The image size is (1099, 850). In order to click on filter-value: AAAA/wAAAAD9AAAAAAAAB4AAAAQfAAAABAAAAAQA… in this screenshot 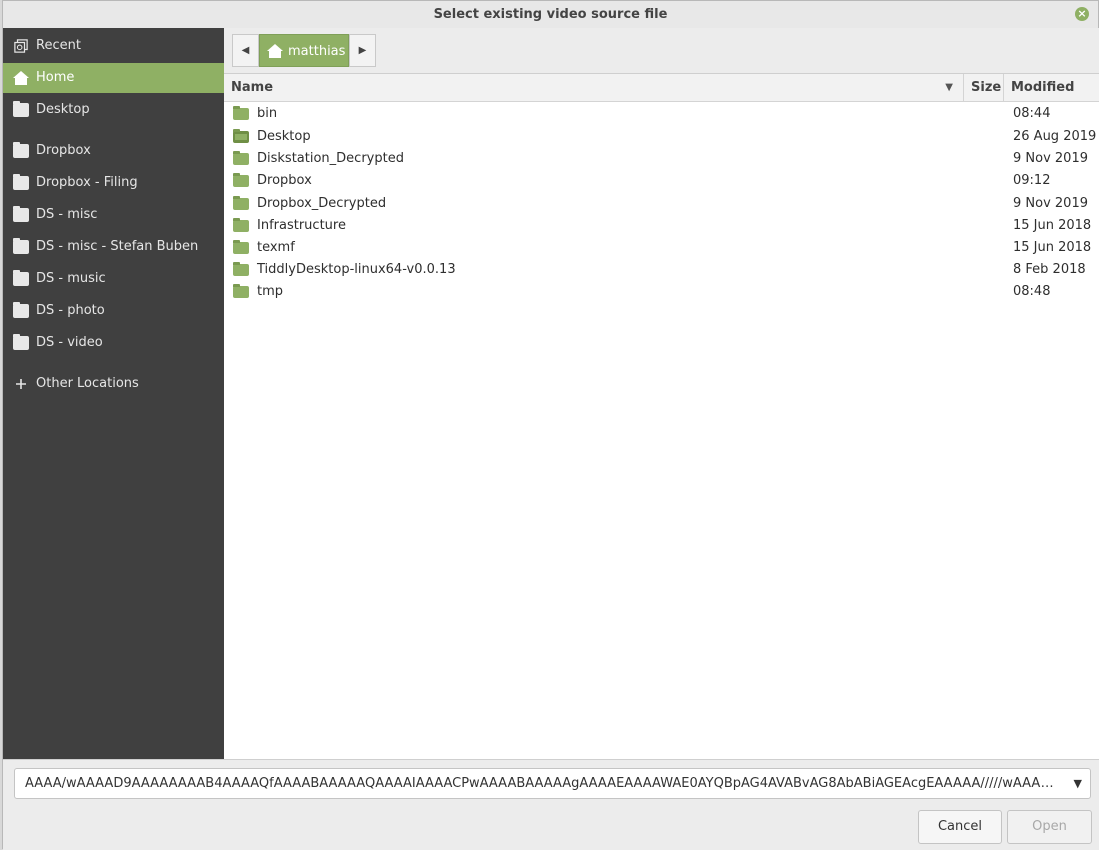, I will do `click(540, 783)`.